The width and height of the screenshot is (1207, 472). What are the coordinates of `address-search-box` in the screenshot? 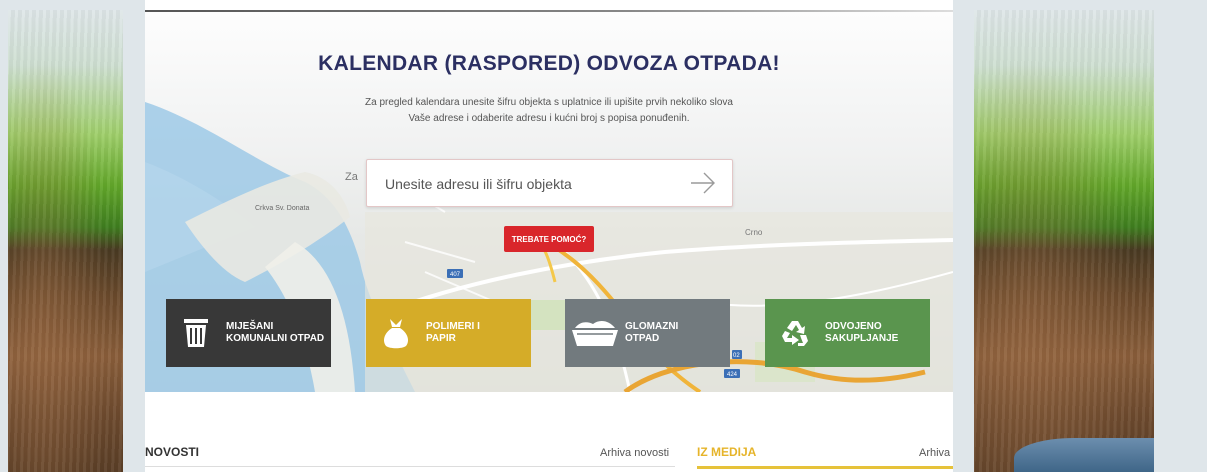 It's located at (549, 183).